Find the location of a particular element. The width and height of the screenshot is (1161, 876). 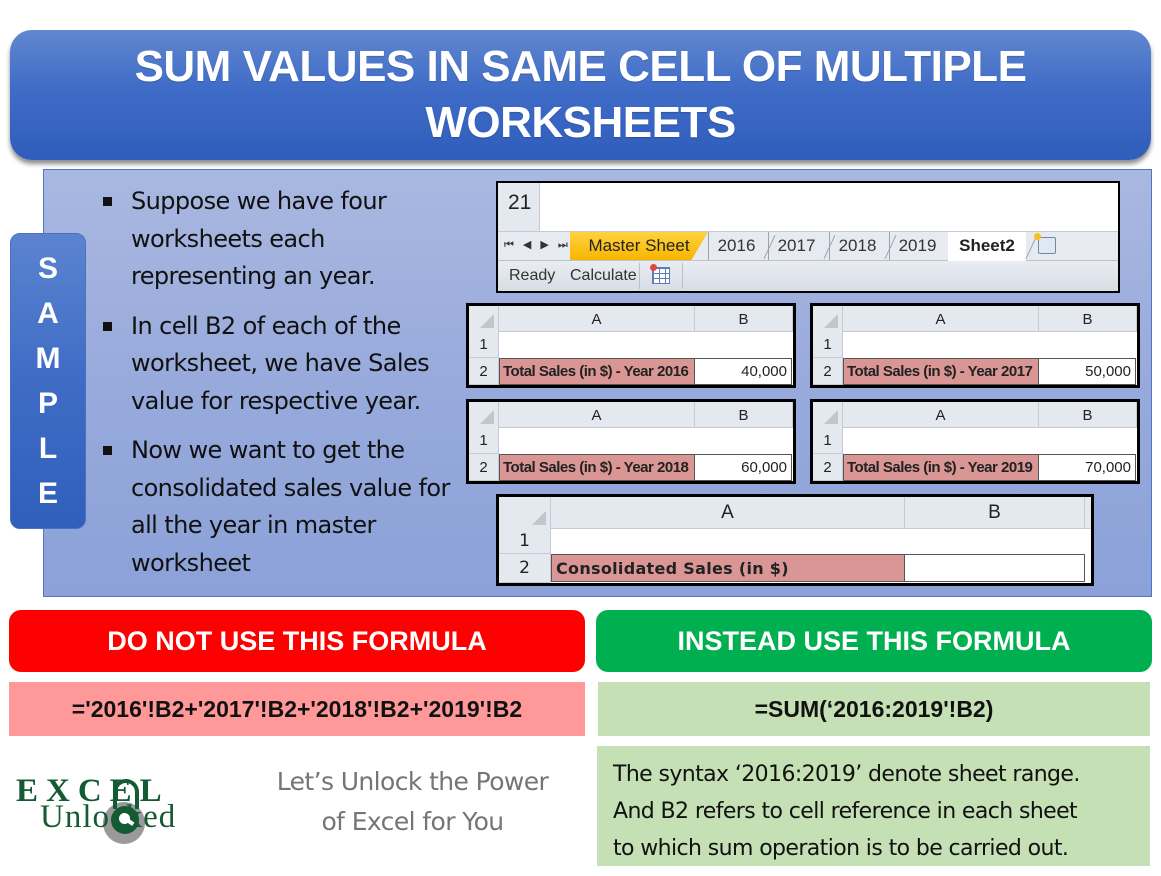

cell-a2: Total Sales (in $) - Year 2016 is located at coordinates (597, 371).